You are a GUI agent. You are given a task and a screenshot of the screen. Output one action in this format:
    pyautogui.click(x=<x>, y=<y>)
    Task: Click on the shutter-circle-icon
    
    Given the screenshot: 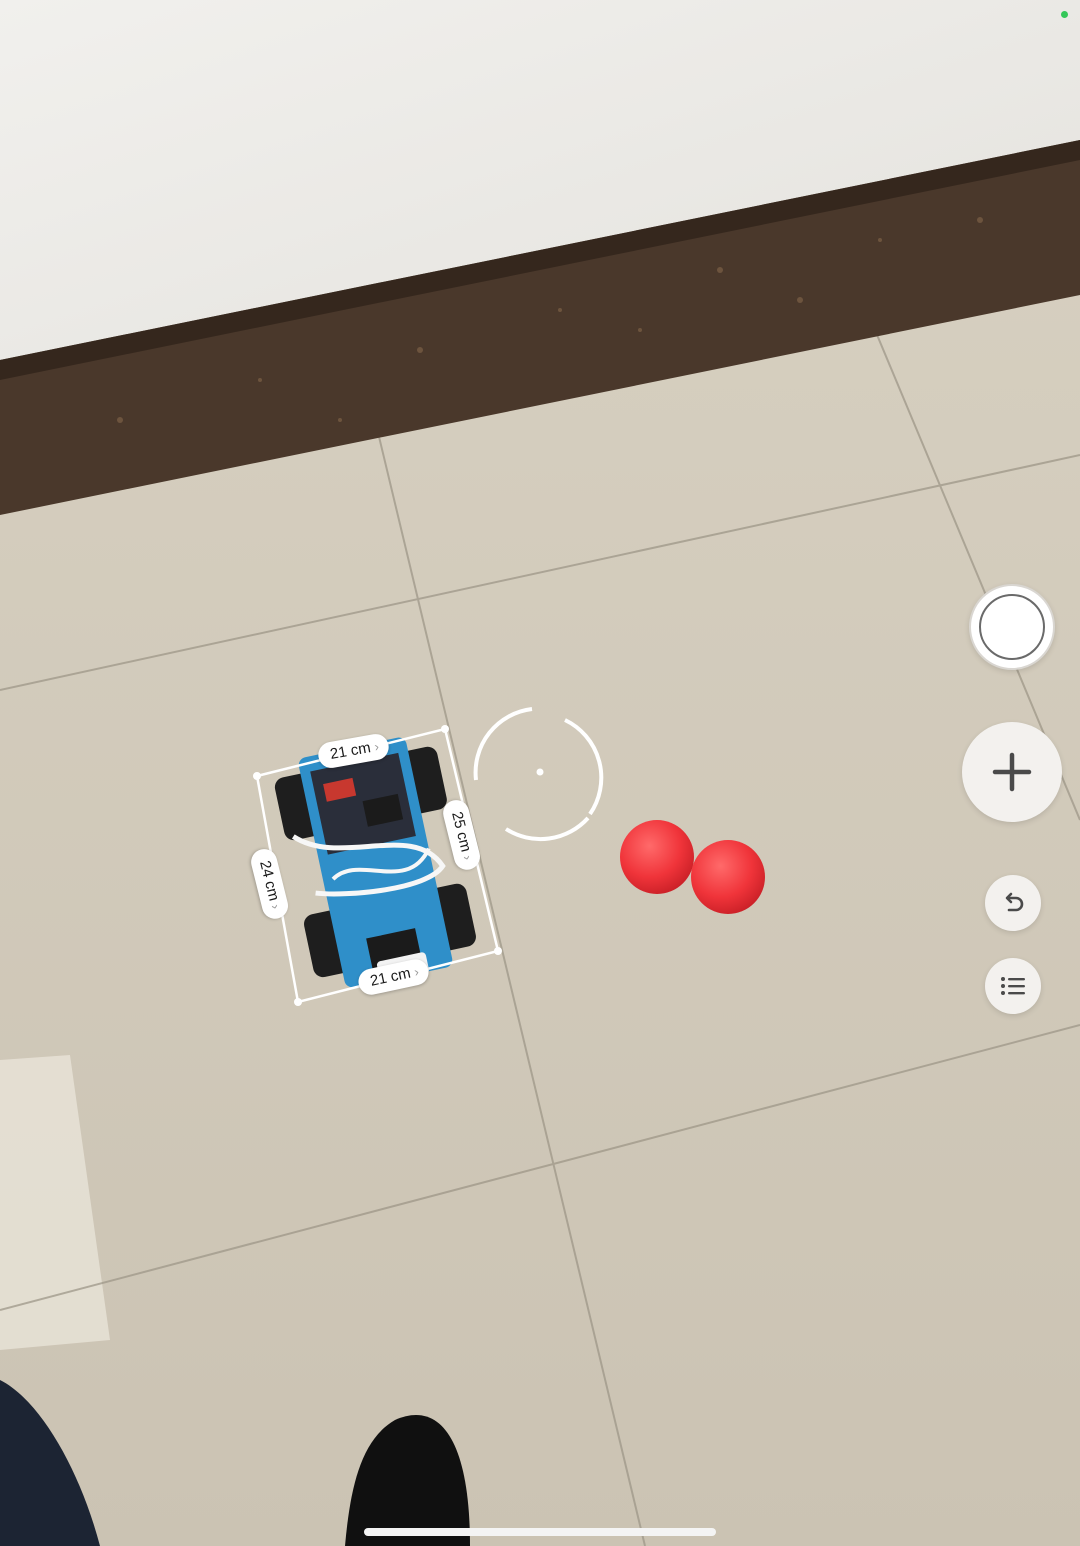 What is the action you would take?
    pyautogui.click(x=1012, y=627)
    